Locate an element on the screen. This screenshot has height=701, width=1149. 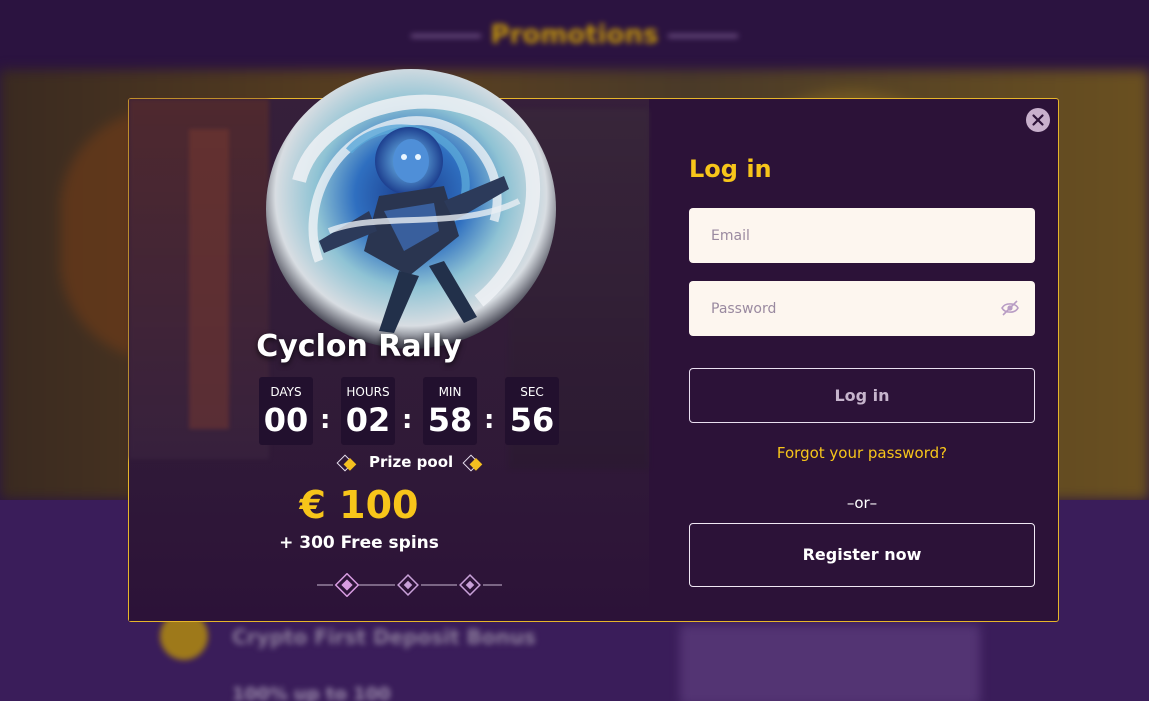
diamond-ornament-icon is located at coordinates (409, 585).